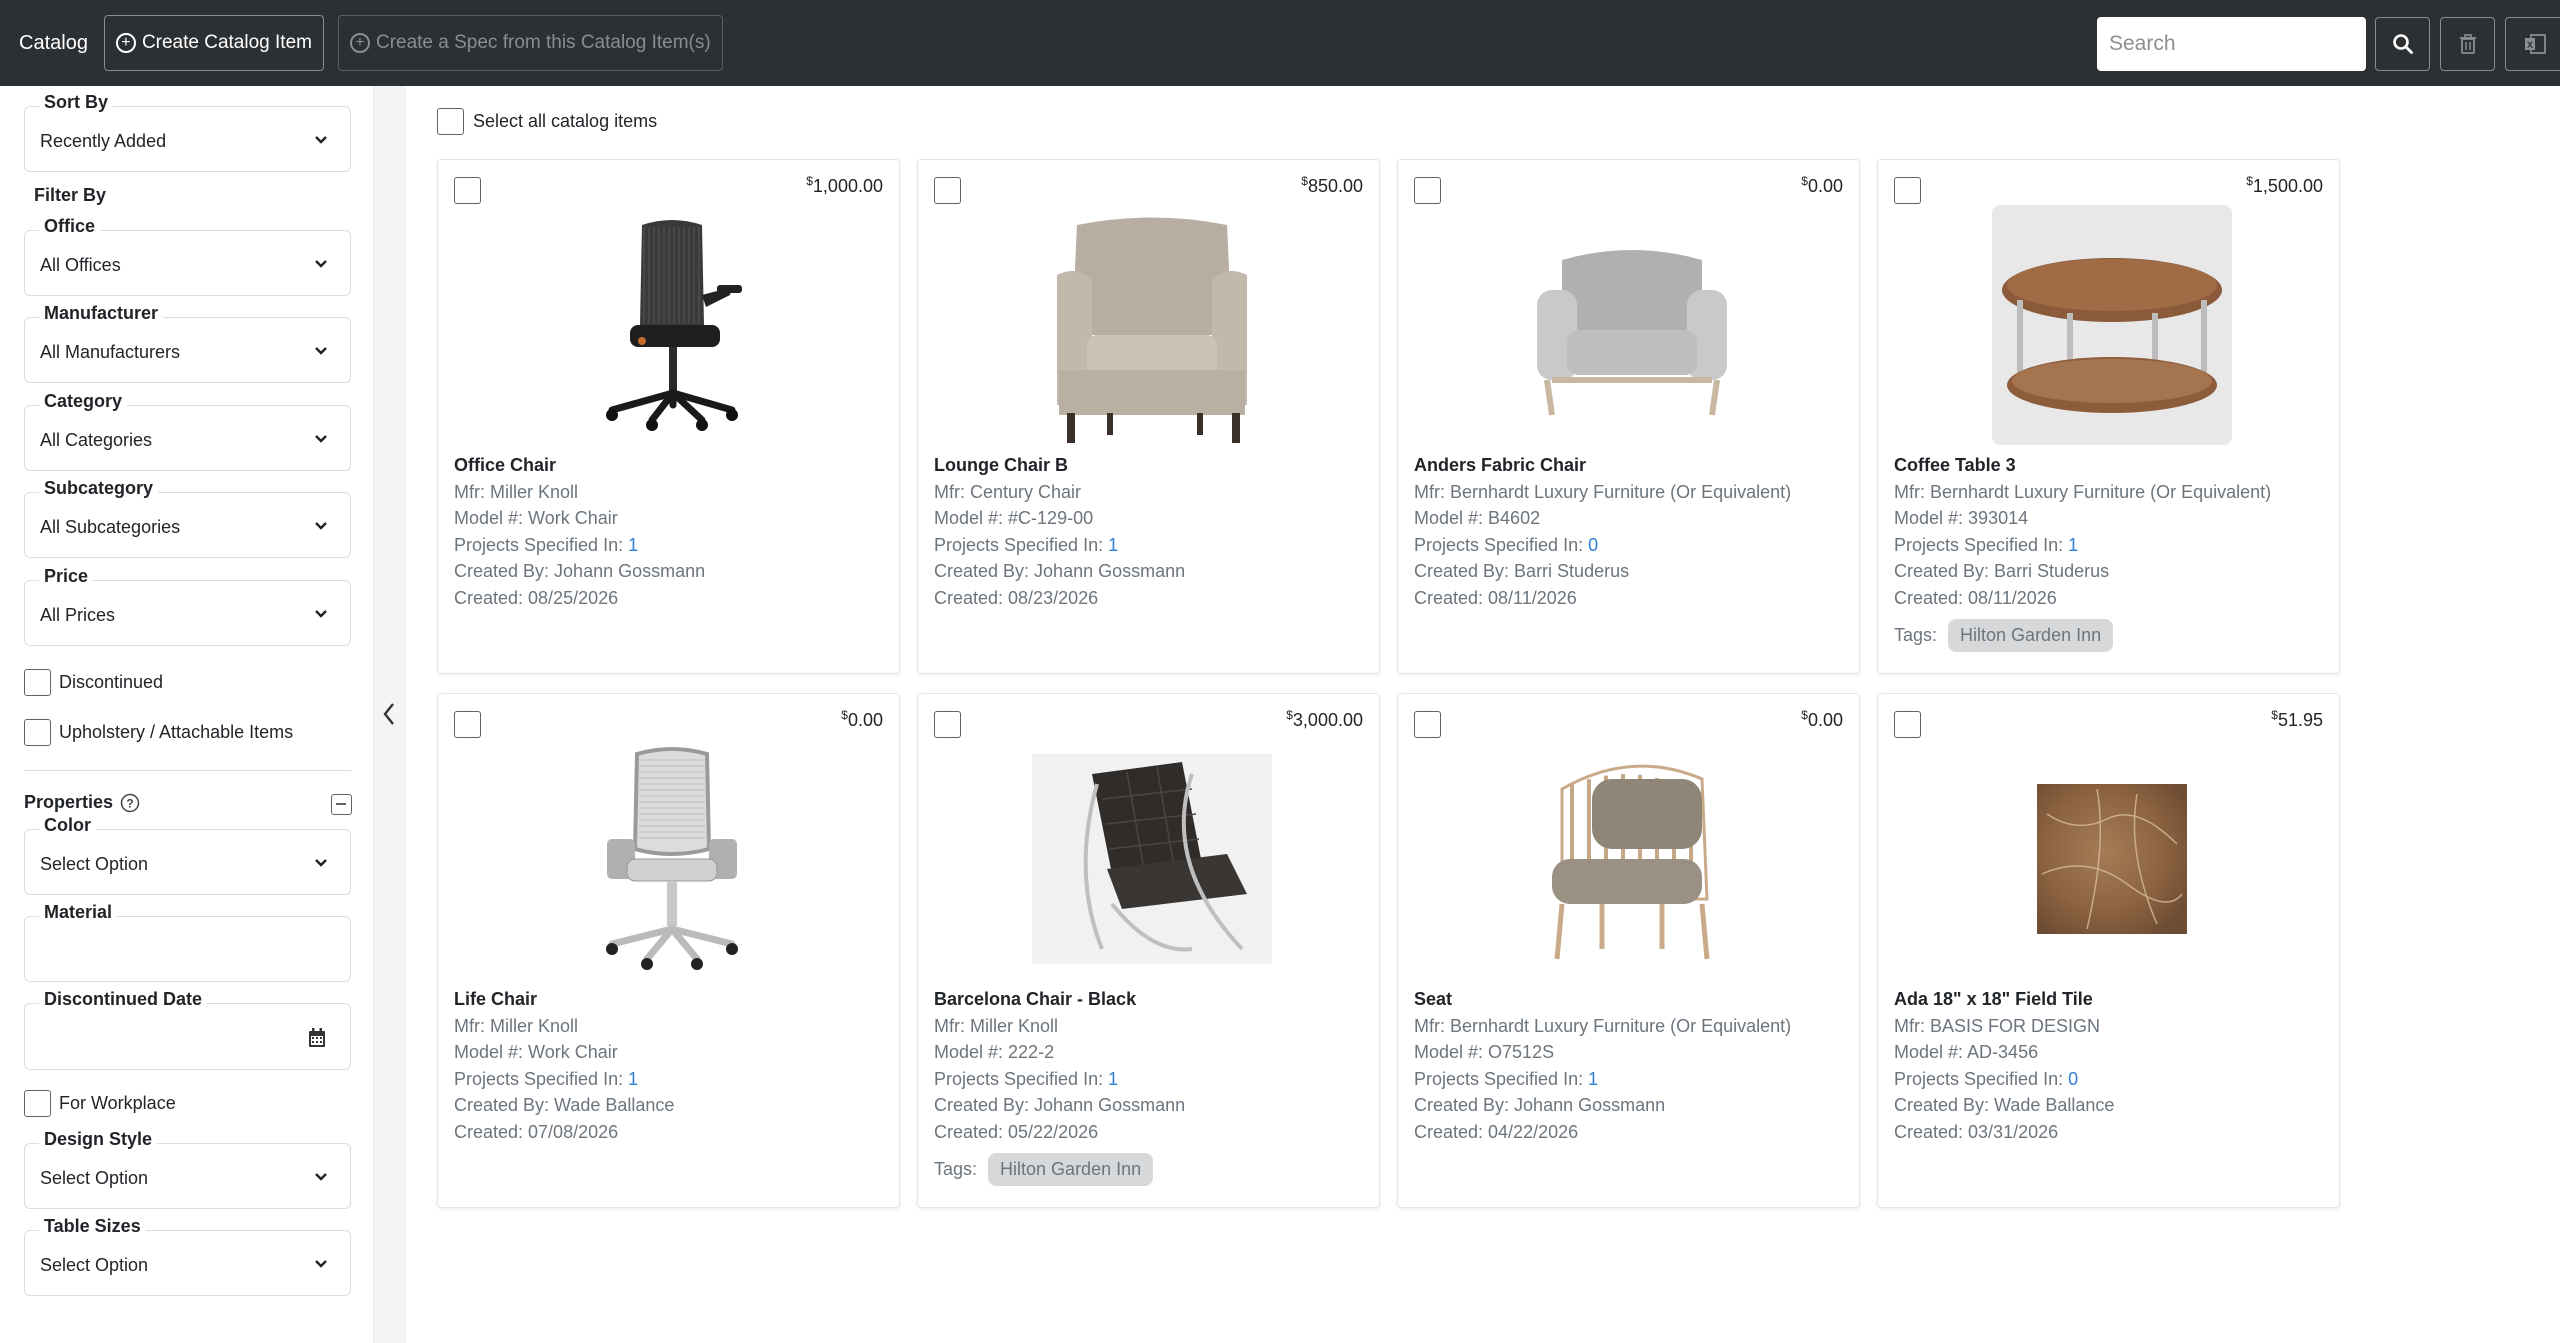  Describe the element at coordinates (66, 576) in the screenshot. I see `price-label: Price` at that location.